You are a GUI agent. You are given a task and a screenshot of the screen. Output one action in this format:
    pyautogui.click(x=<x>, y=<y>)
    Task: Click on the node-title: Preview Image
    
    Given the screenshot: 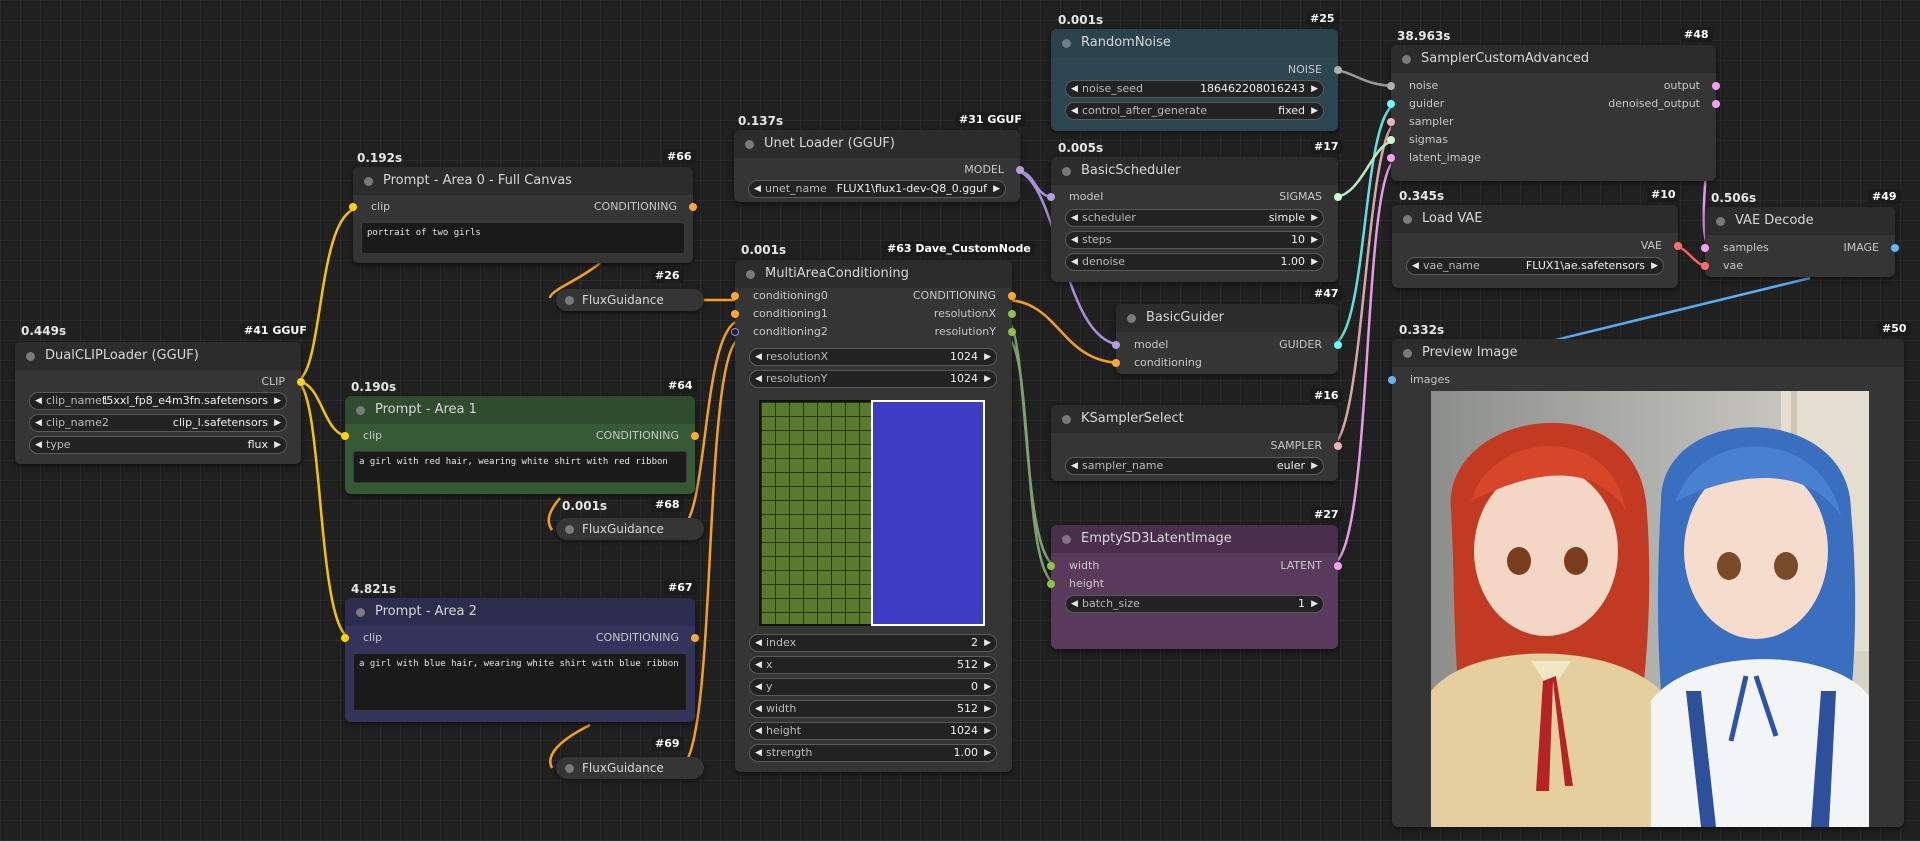 What is the action you would take?
    pyautogui.click(x=1648, y=353)
    